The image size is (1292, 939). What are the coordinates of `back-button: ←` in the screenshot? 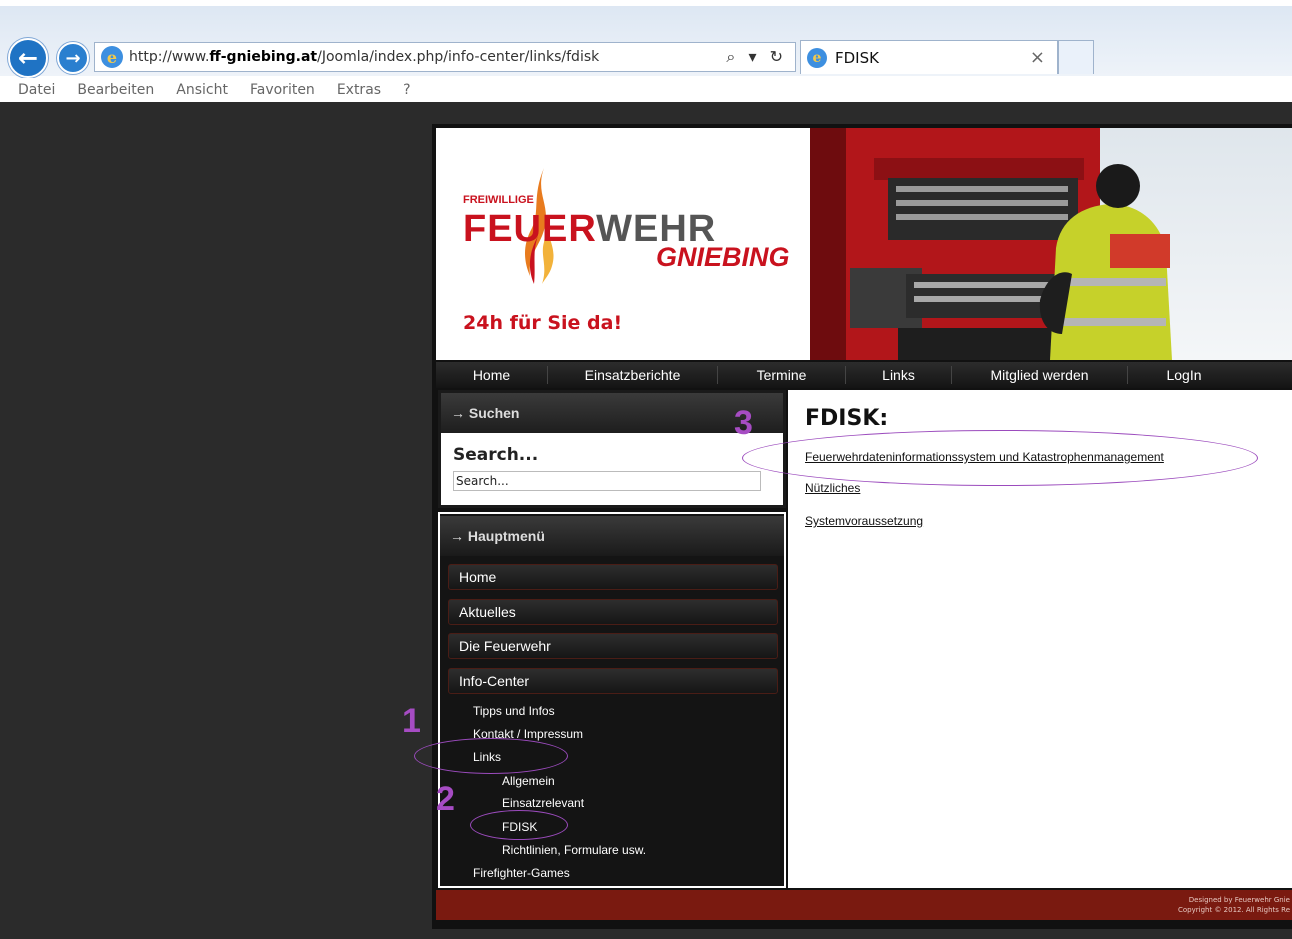 It's located at (28, 58).